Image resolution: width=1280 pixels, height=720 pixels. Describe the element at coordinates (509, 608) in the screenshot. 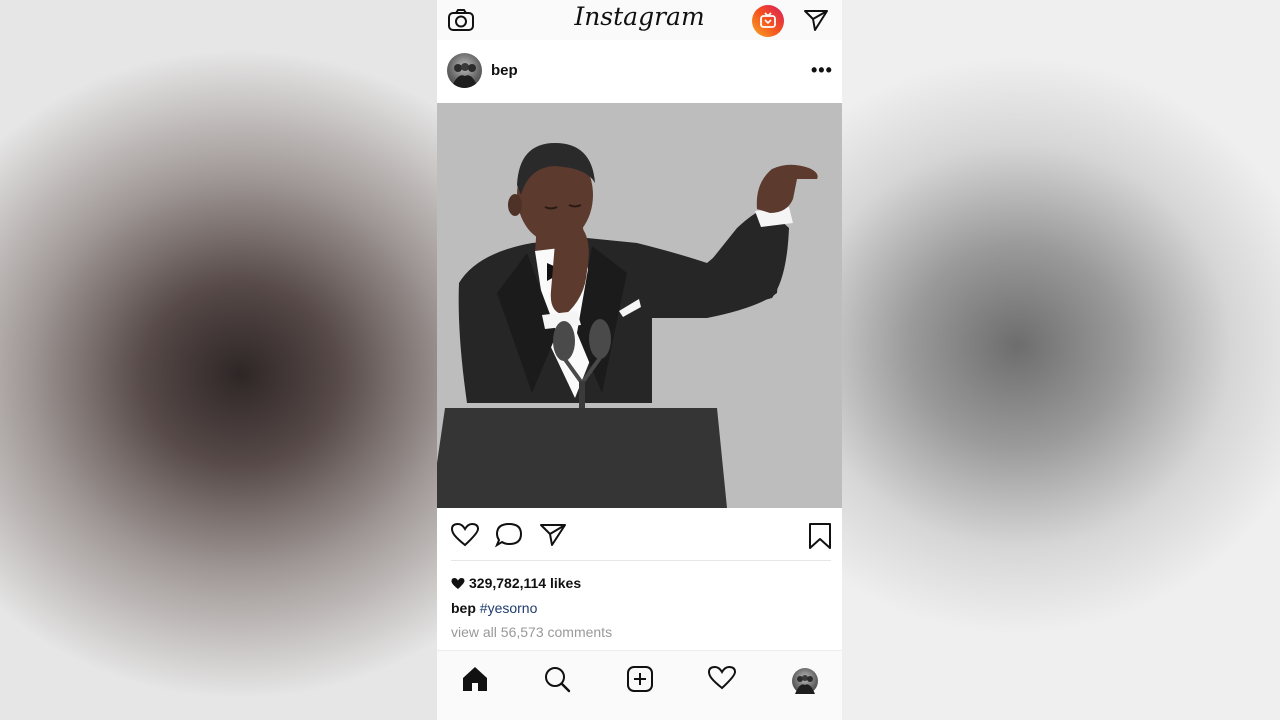

I see `caption-hashtag: #yesorno` at that location.